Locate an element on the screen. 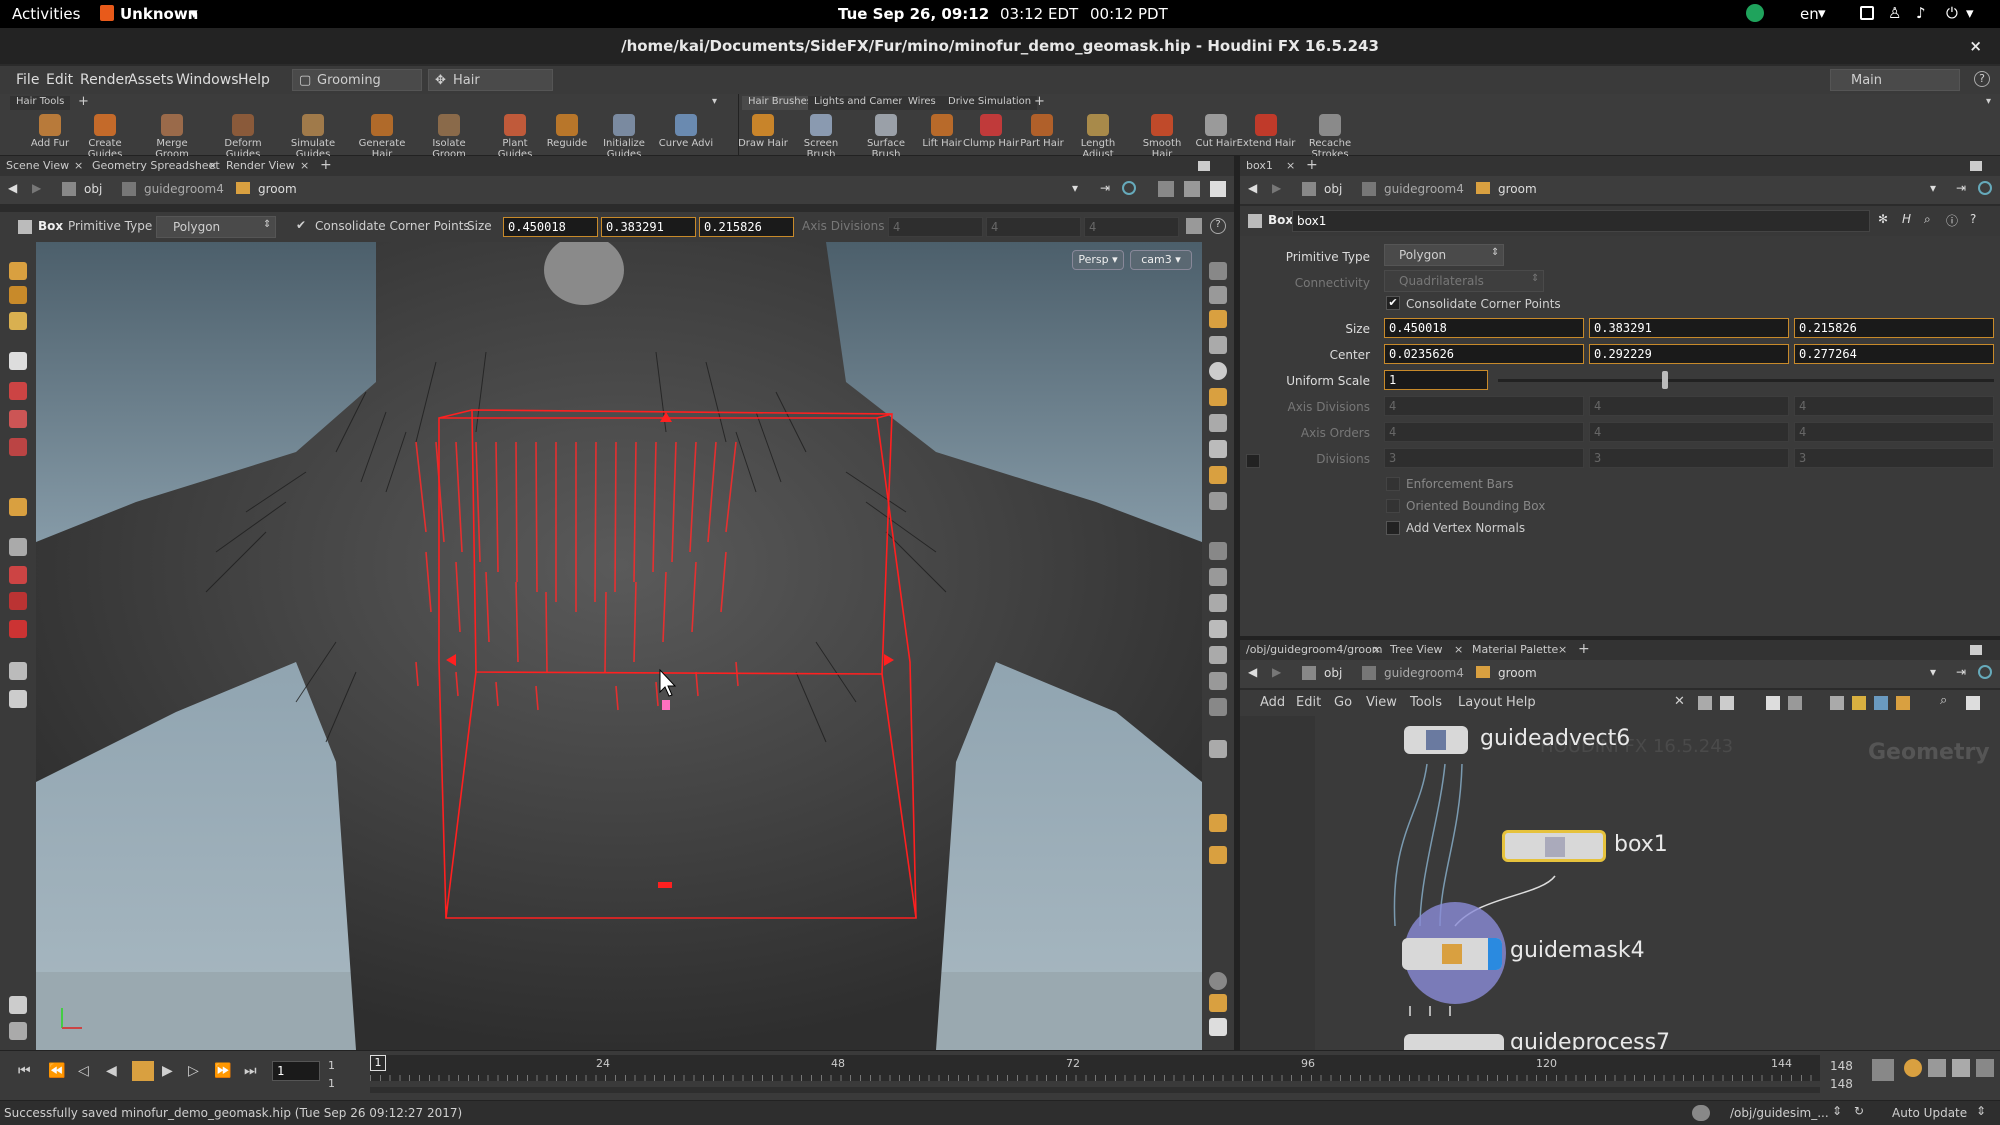  rotate-tool-icon is located at coordinates (18, 419).